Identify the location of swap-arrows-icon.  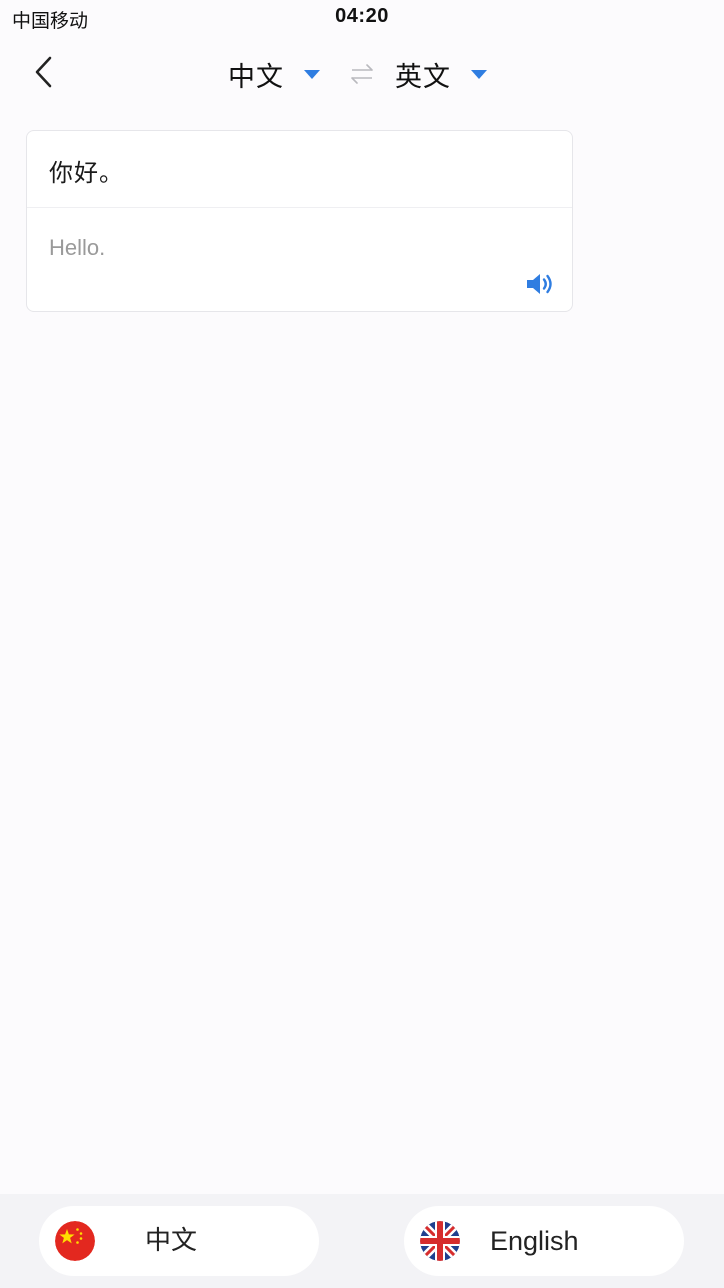
(362, 74).